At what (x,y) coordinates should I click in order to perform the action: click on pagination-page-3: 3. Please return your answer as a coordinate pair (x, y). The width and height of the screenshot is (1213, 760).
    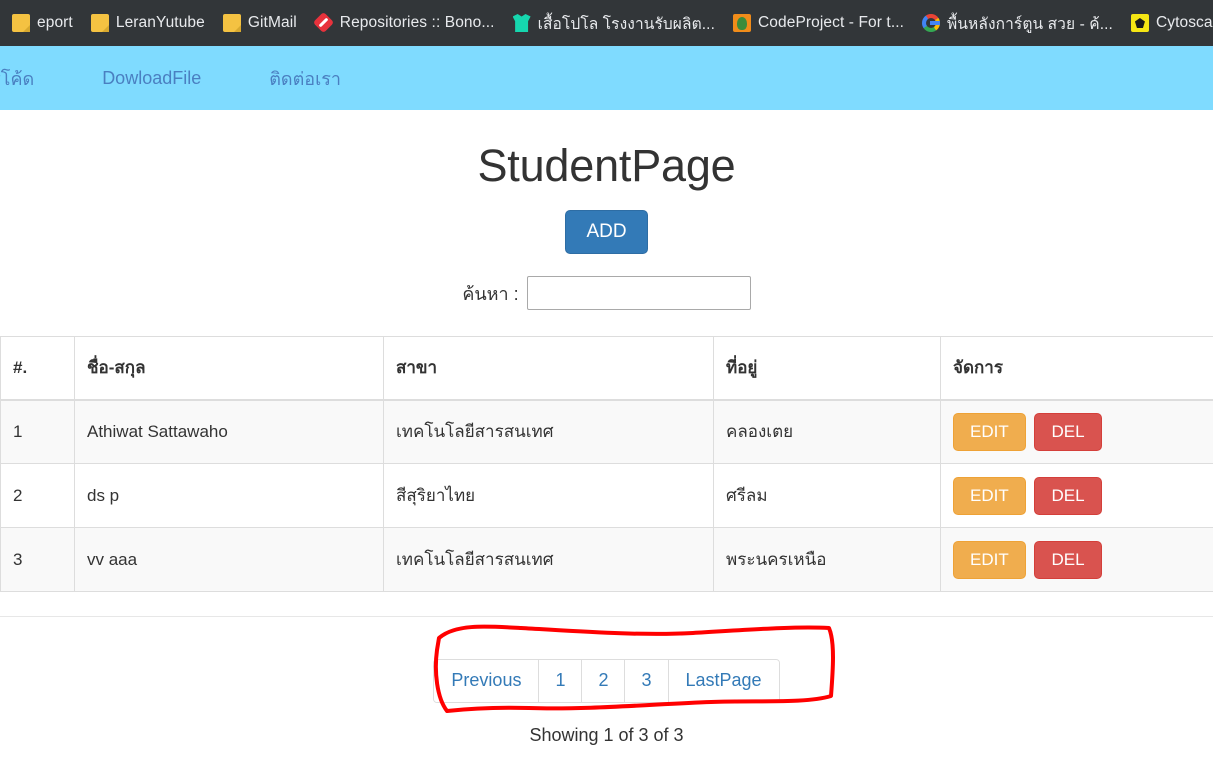
    Looking at the image, I should click on (647, 681).